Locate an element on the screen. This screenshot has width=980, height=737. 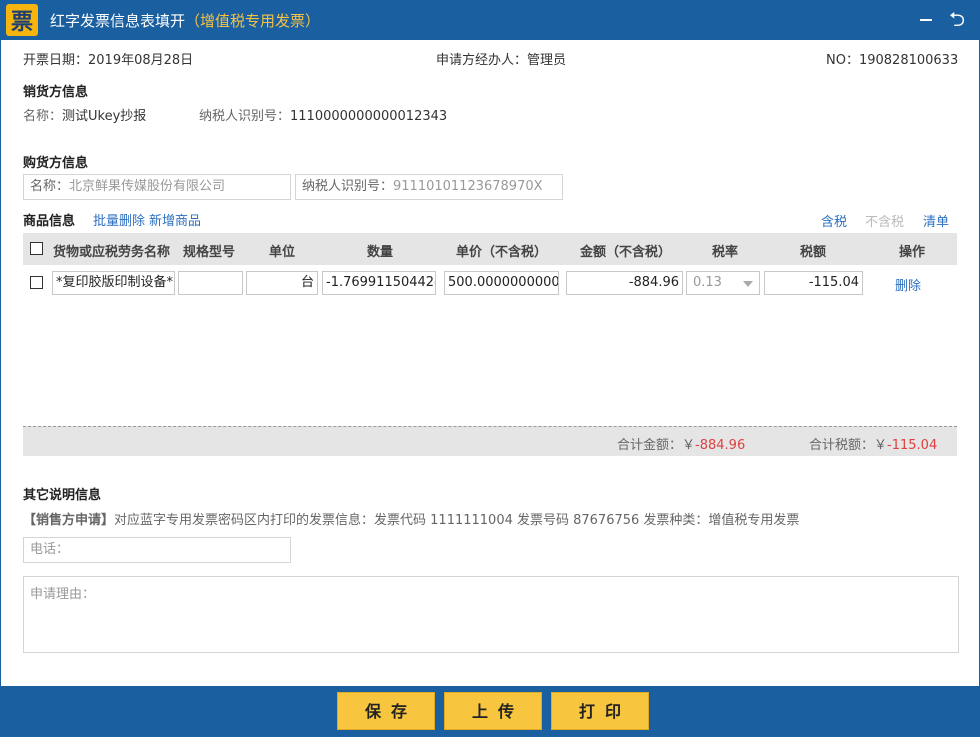
total-tax: 合计税额：￥-115.04 is located at coordinates (873, 443).